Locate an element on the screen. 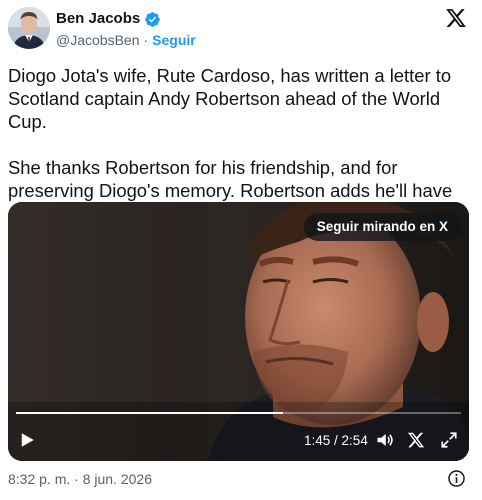  author-name-row: Ben Jacobs is located at coordinates (108, 19).